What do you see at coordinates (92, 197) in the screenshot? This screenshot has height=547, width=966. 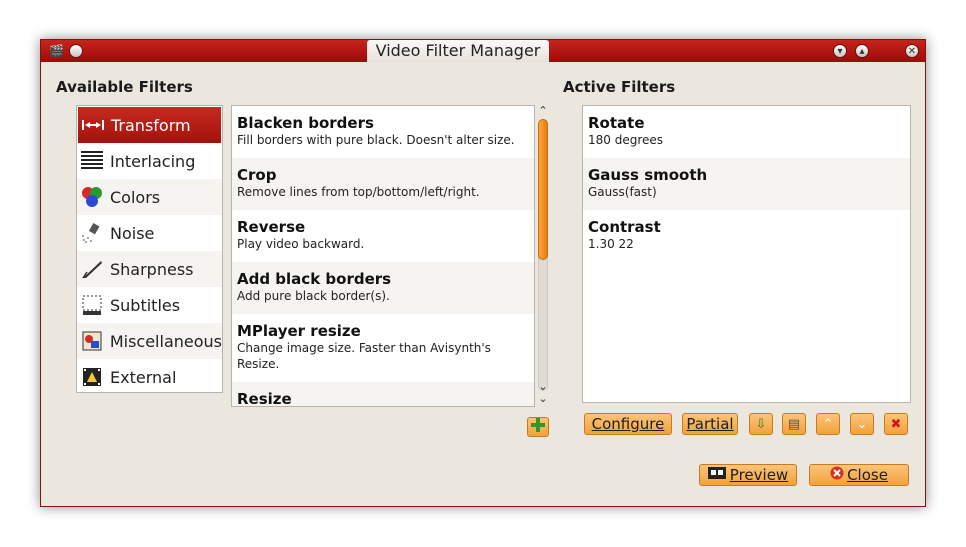 I see `colors-icon` at bounding box center [92, 197].